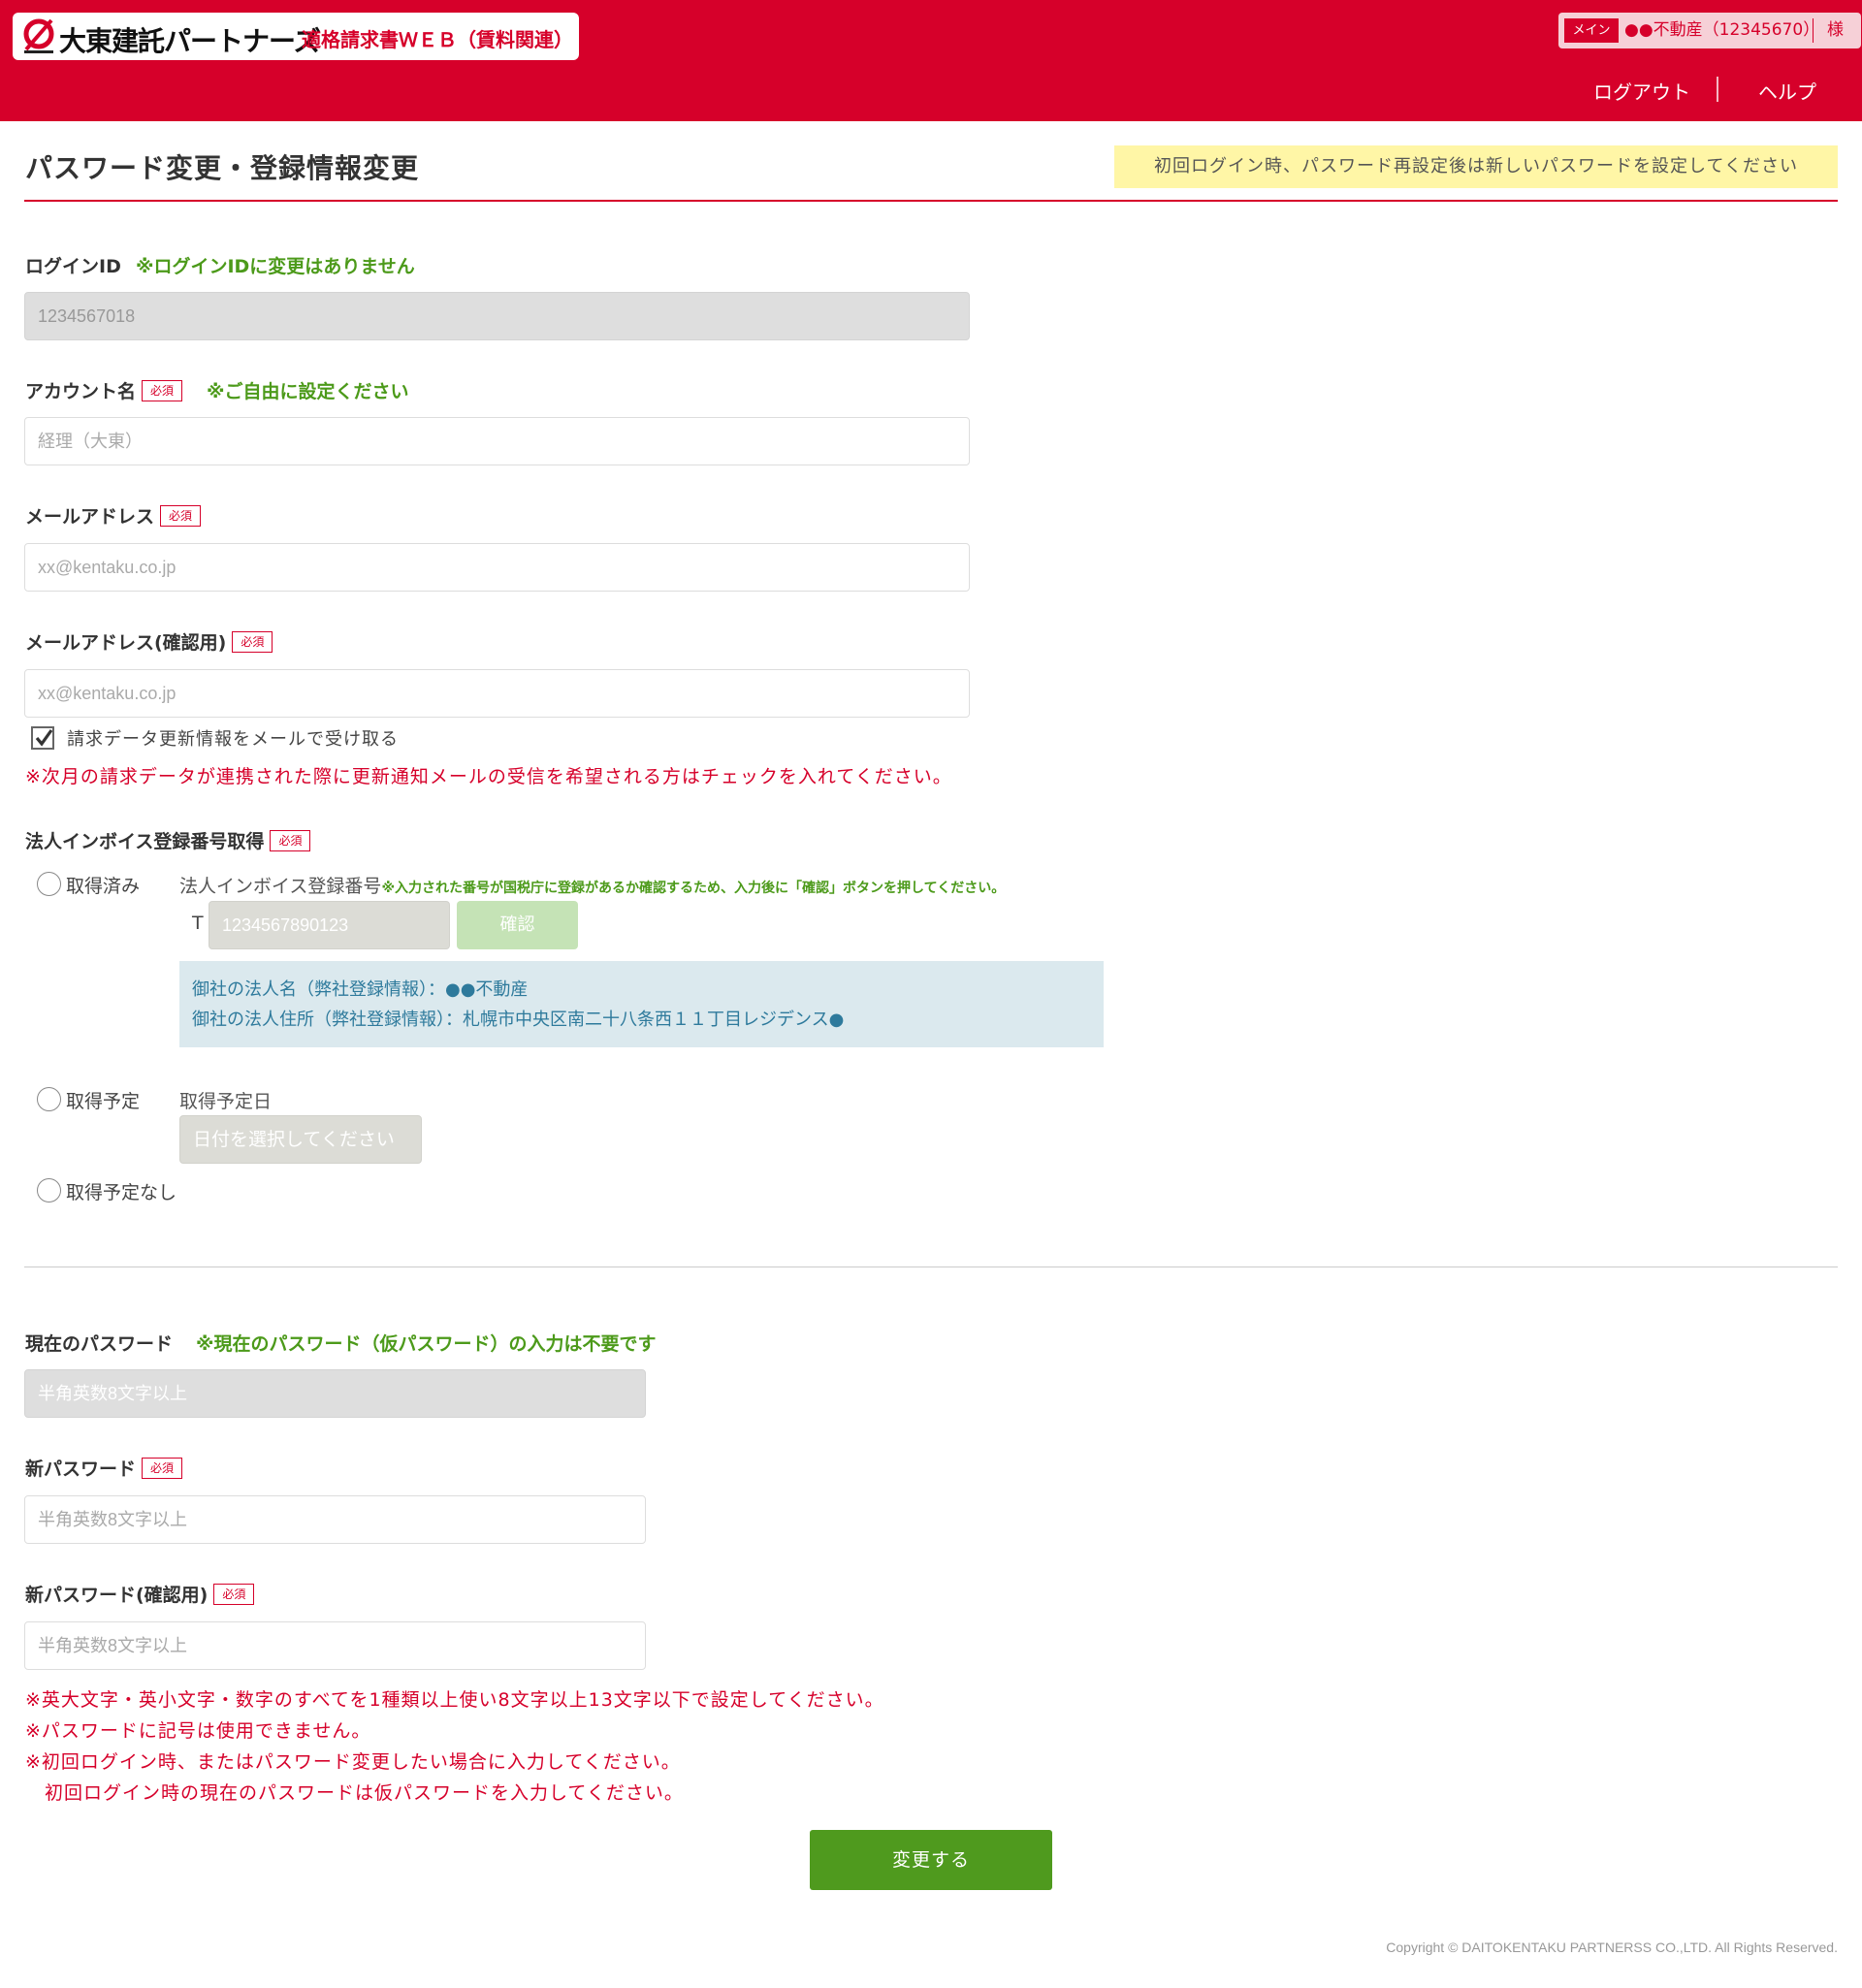  Describe the element at coordinates (497, 316) in the screenshot. I see `login-id-field: 1234567018` at that location.